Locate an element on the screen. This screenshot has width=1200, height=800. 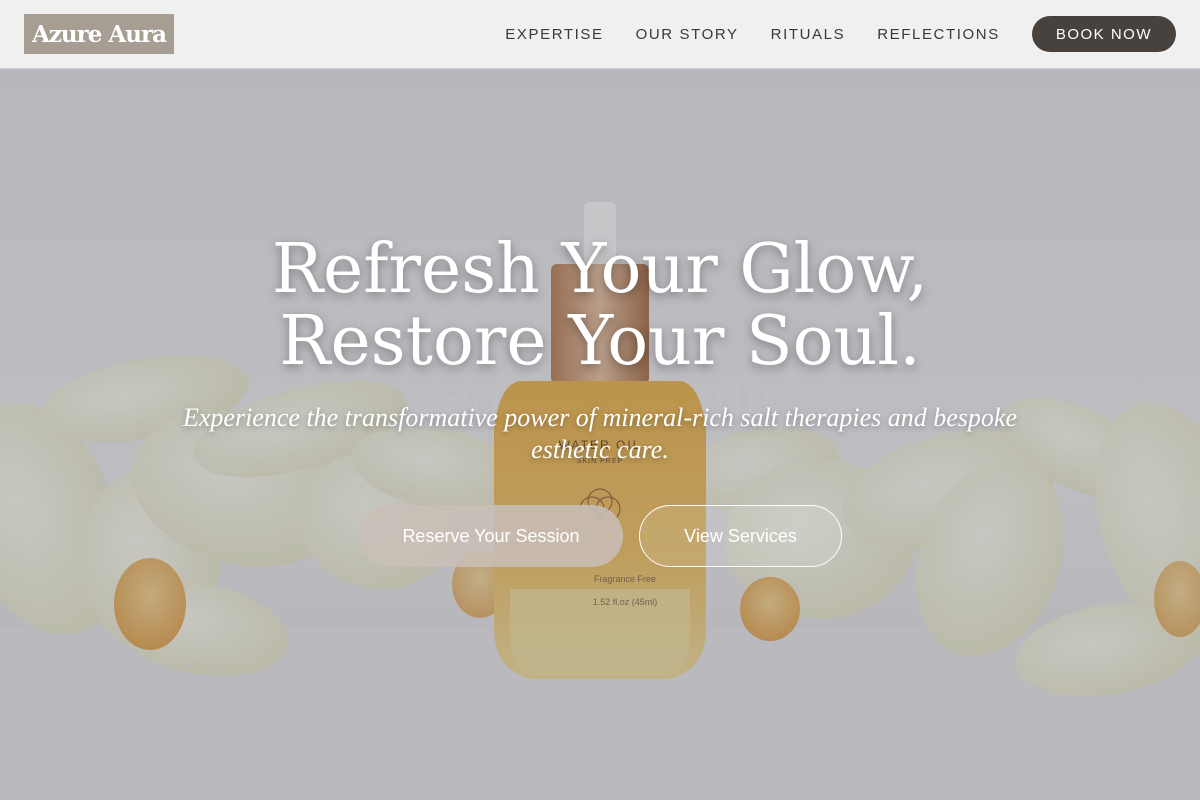
hero-headline-line2: Restore Your Soul. is located at coordinates (600, 341).